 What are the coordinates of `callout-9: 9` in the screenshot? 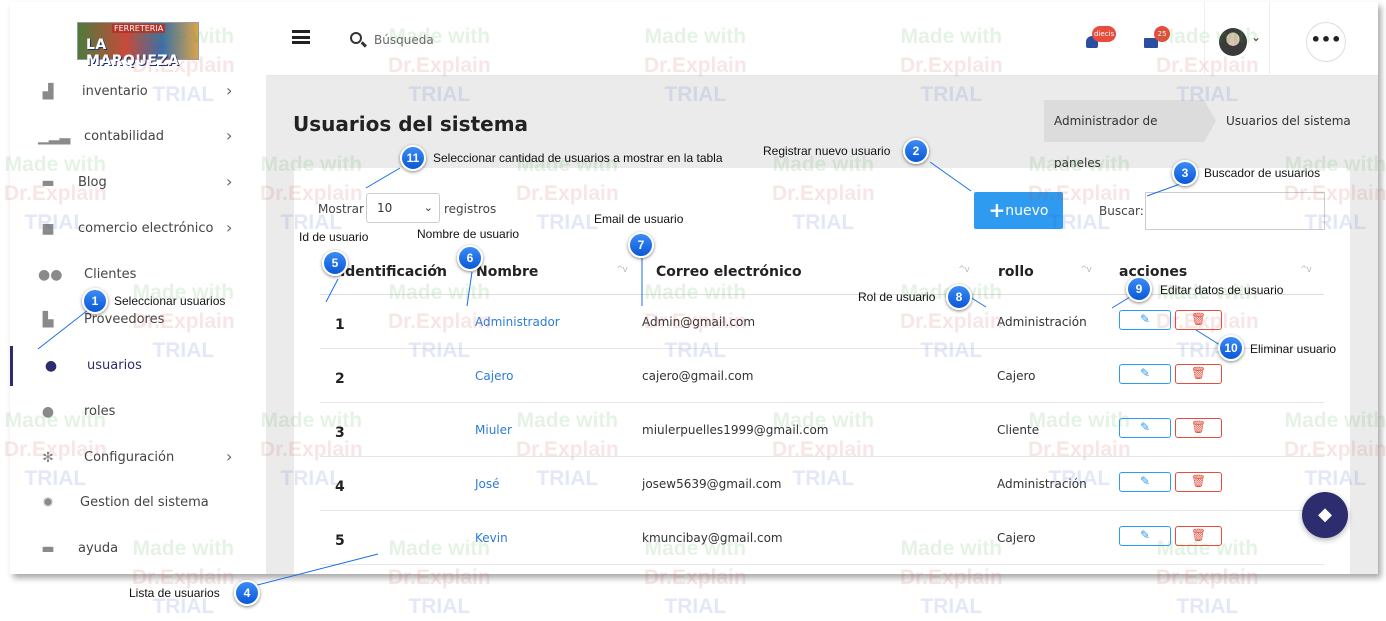 It's located at (1139, 289).